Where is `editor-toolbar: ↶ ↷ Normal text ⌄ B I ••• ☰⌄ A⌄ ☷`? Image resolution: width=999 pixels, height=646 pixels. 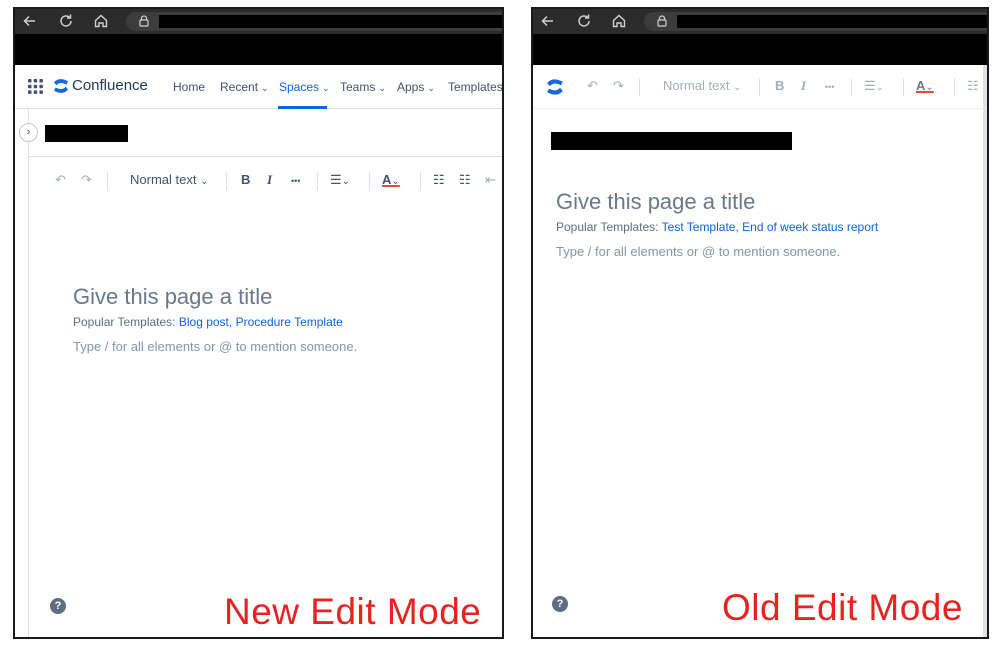
editor-toolbar: ↶ ↷ Normal text ⌄ B I ••• ☰⌄ A⌄ ☷ is located at coordinates (760, 87).